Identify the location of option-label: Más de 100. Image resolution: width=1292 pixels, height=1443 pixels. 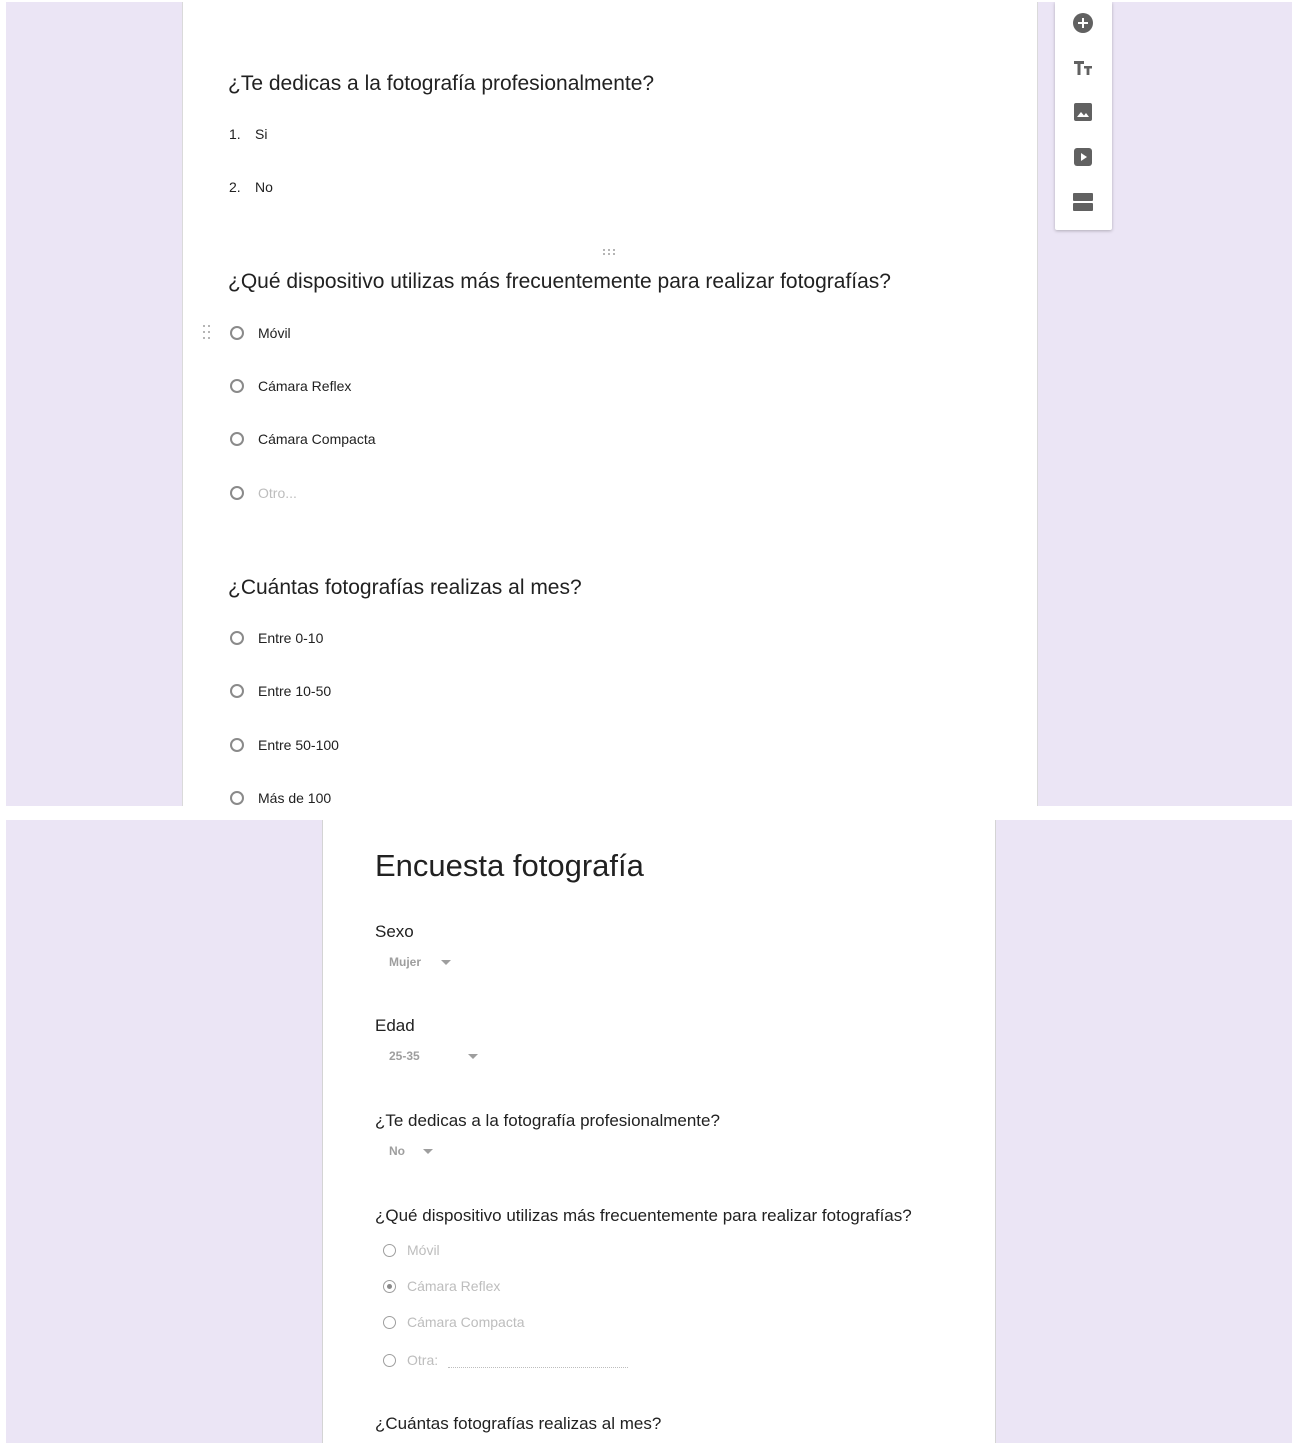
(294, 798).